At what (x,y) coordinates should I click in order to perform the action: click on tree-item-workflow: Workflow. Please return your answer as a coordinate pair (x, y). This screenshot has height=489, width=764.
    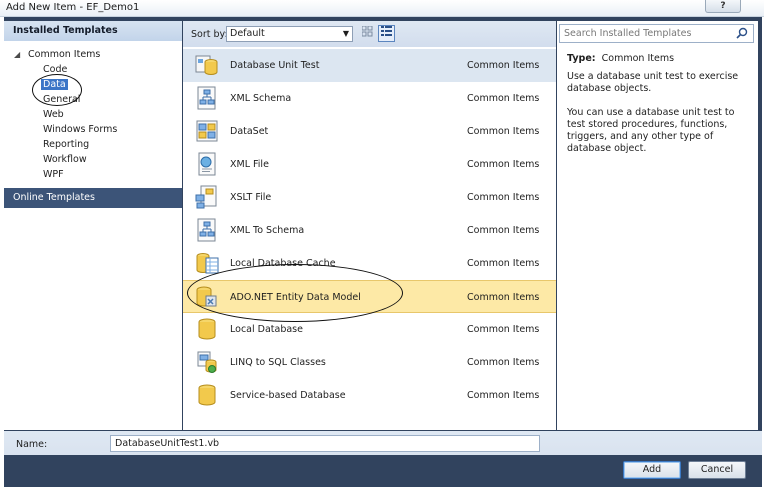
    Looking at the image, I should click on (65, 159).